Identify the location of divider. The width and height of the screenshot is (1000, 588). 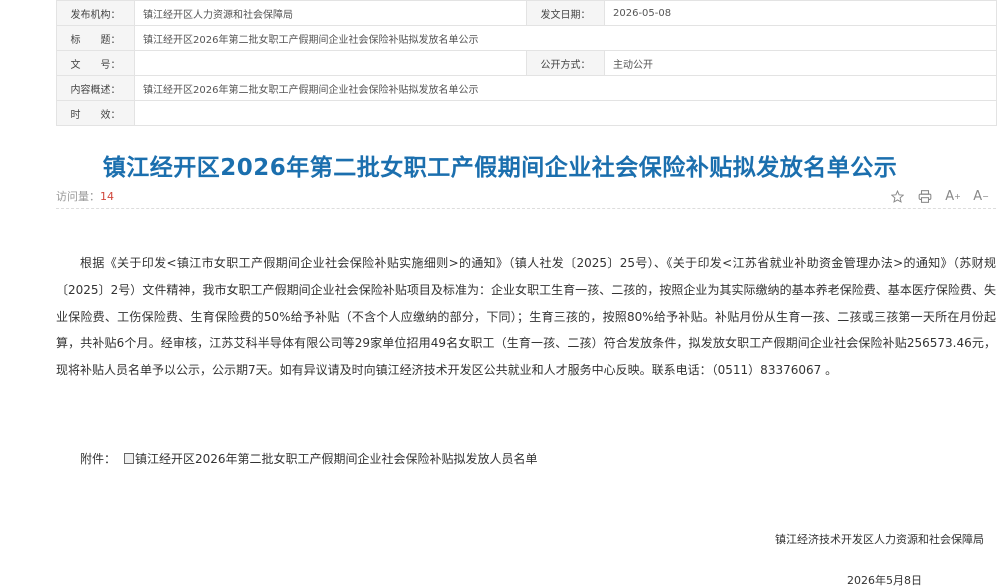
(526, 208).